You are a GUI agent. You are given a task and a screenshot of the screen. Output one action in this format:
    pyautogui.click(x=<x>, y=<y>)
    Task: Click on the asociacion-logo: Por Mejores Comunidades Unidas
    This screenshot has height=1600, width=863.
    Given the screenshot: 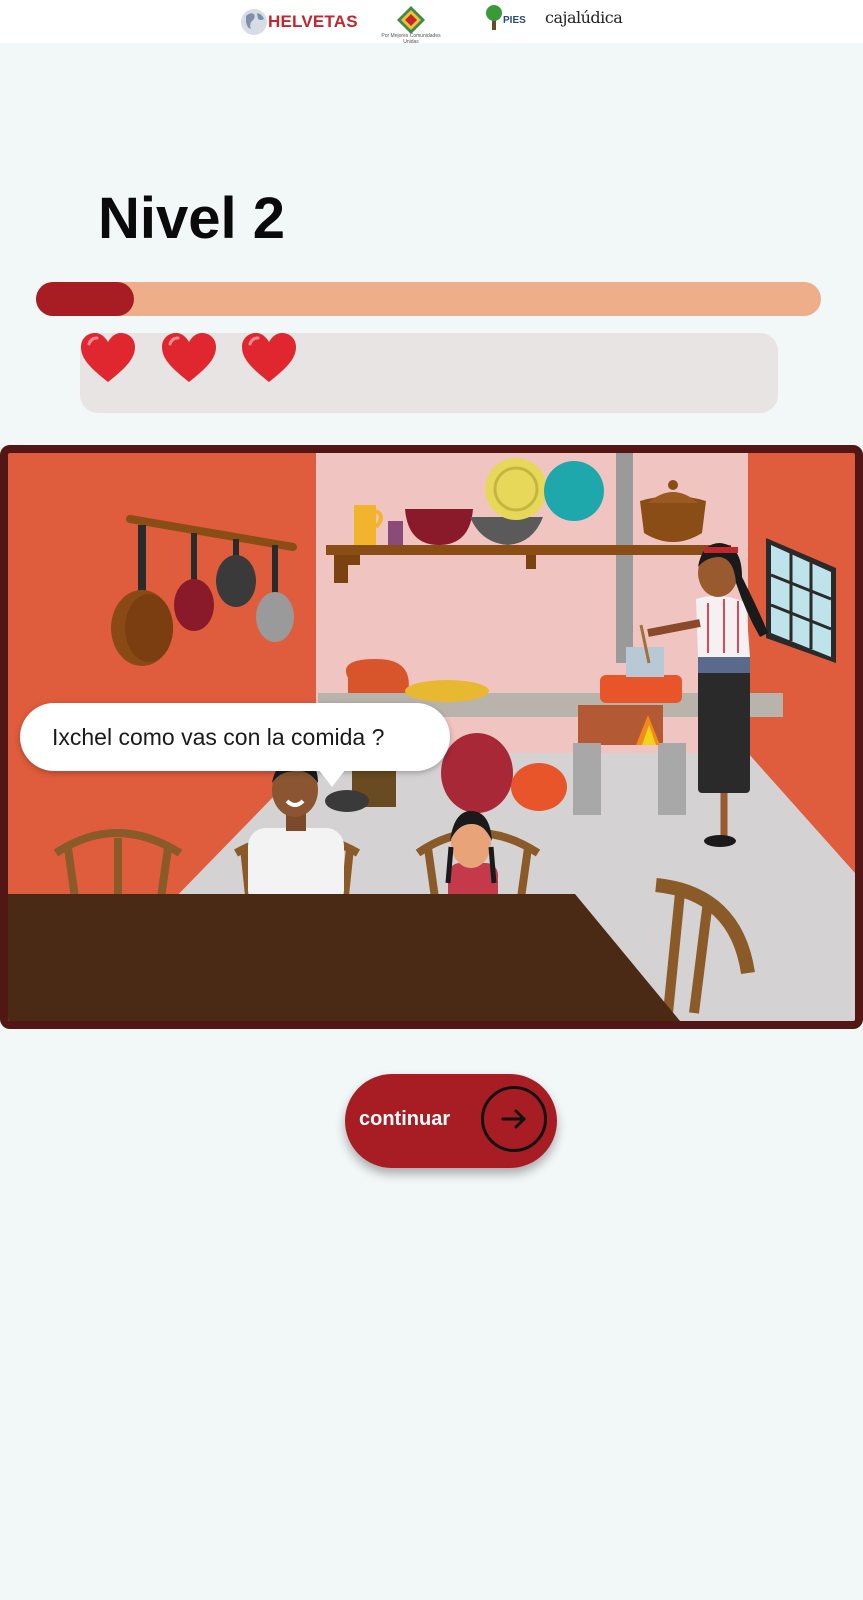 What is the action you would take?
    pyautogui.click(x=411, y=24)
    